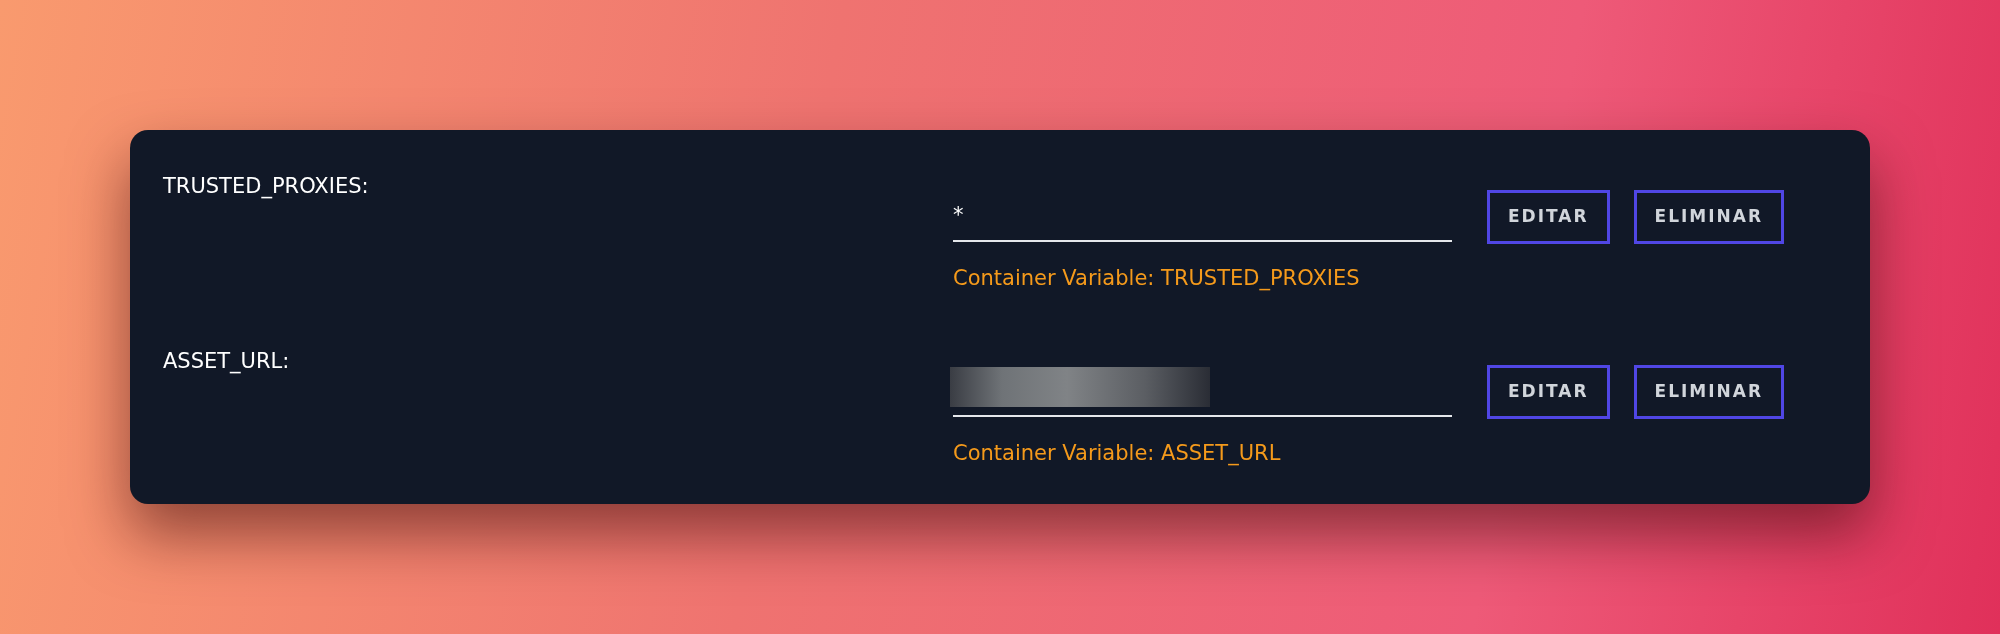 The height and width of the screenshot is (634, 2000). What do you see at coordinates (1202, 216) in the screenshot?
I see `value-field: *` at bounding box center [1202, 216].